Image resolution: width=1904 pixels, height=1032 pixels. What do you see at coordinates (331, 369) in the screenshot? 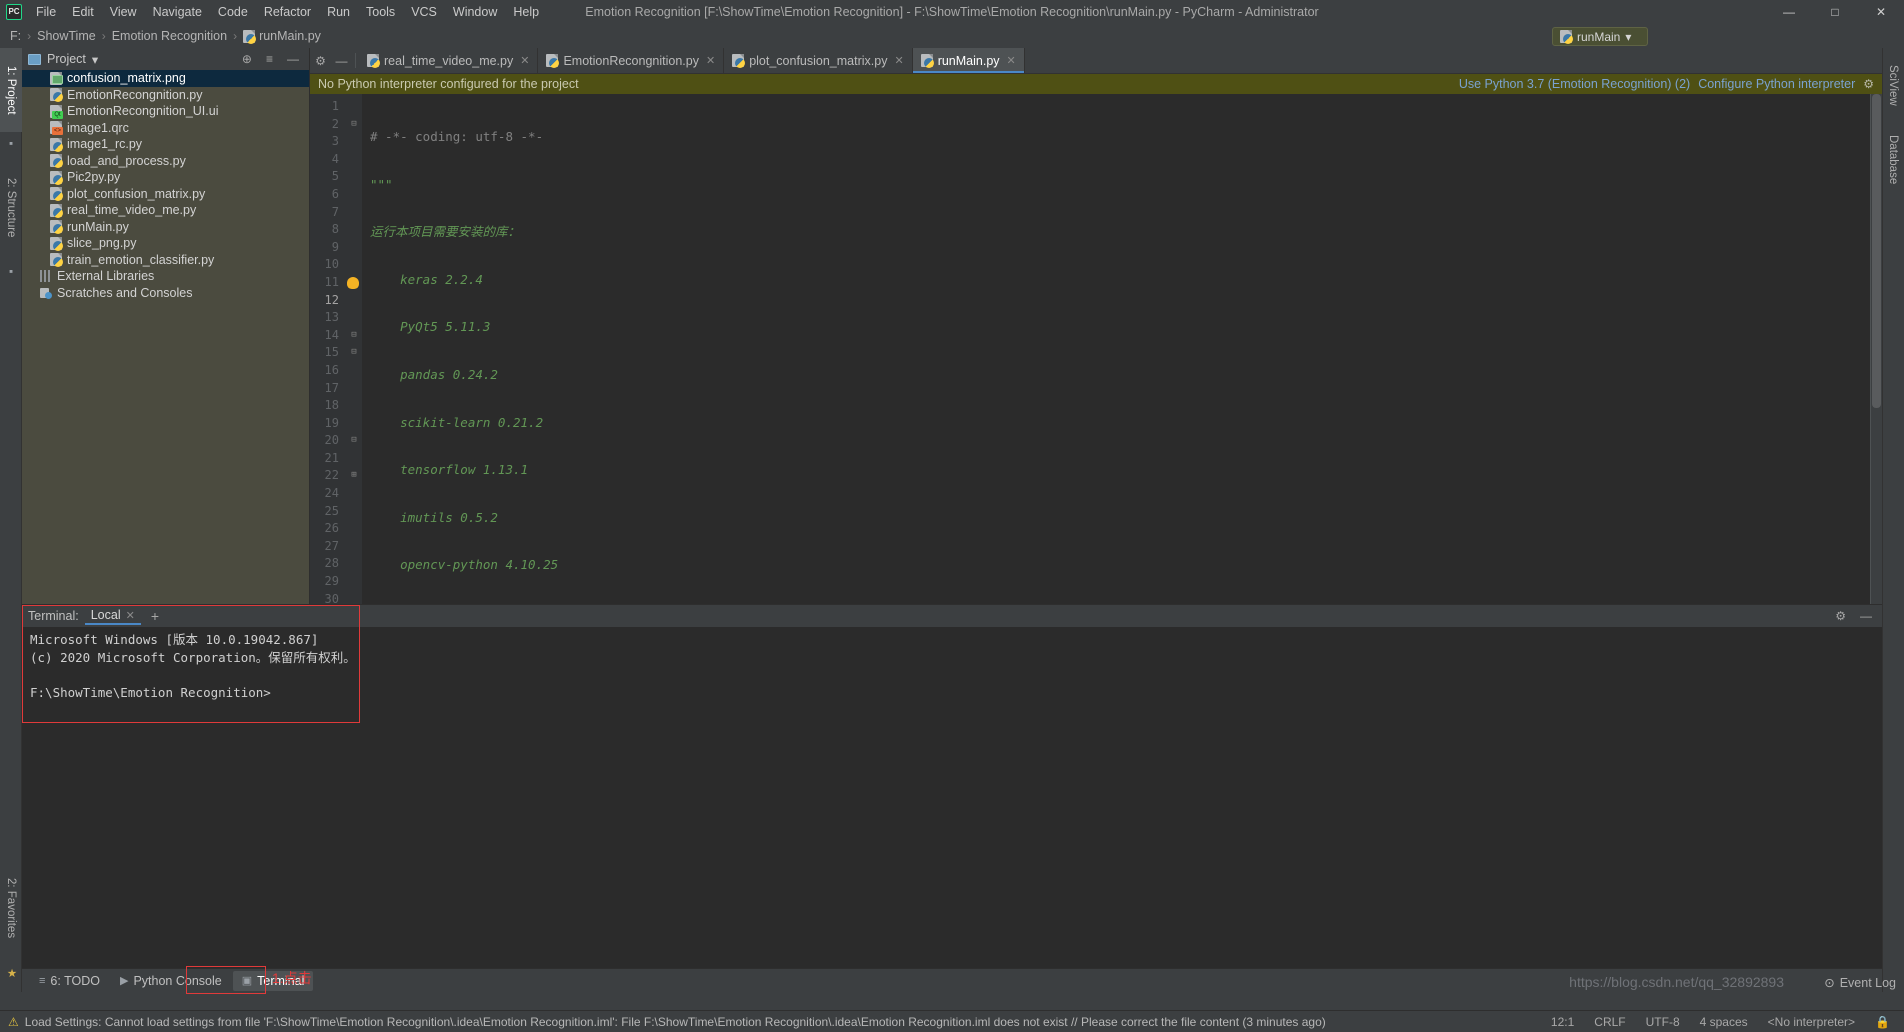
I see `line-number: 16` at bounding box center [331, 369].